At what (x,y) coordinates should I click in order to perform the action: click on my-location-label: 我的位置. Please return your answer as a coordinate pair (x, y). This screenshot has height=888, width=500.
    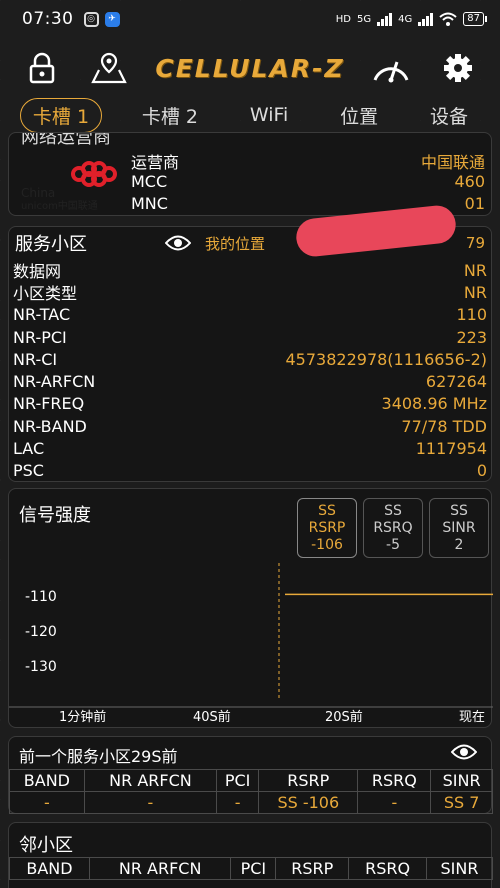
    Looking at the image, I should click on (235, 243).